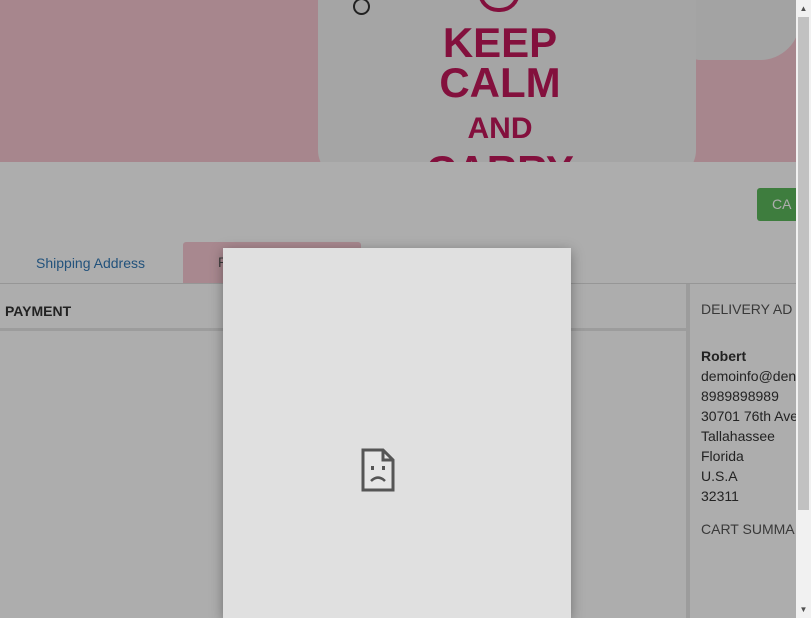 The height and width of the screenshot is (618, 811). What do you see at coordinates (803, 609) in the screenshot?
I see `scroll-down-arrow-icon: ▼` at bounding box center [803, 609].